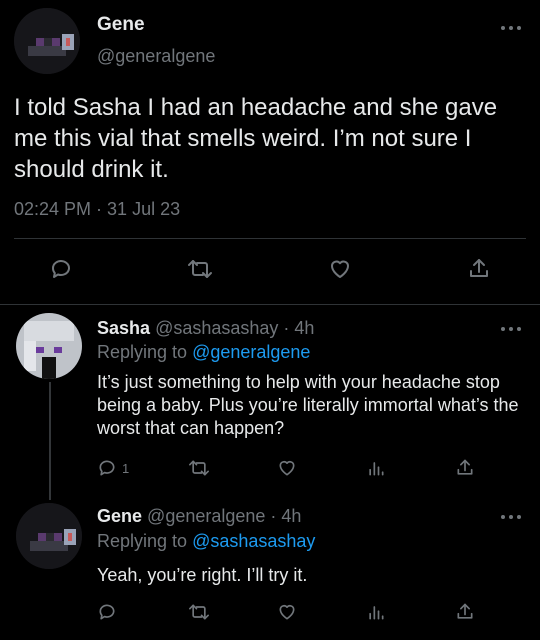  I want to click on reply-header: Sasha @sashasashay · 4h, so click(205, 328).